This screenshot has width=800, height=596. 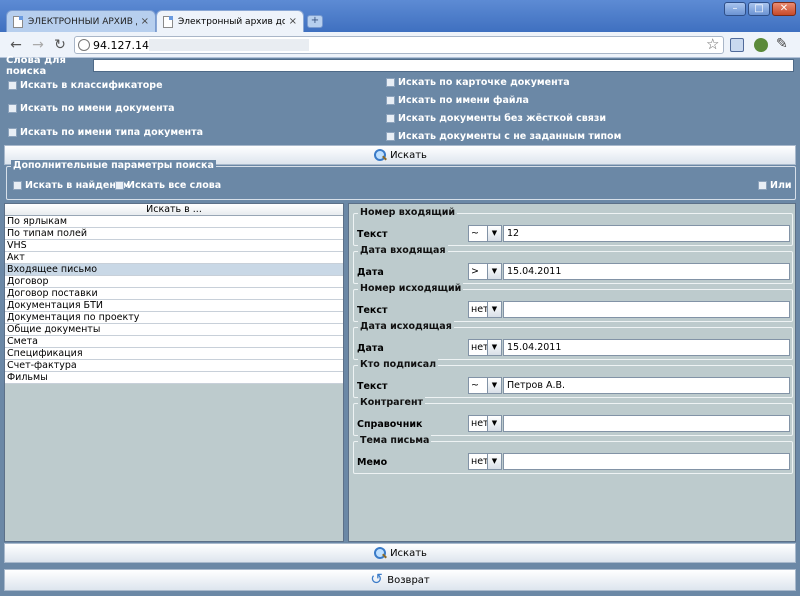 What do you see at coordinates (174, 306) in the screenshot?
I see `list-item: Документация БТИ` at bounding box center [174, 306].